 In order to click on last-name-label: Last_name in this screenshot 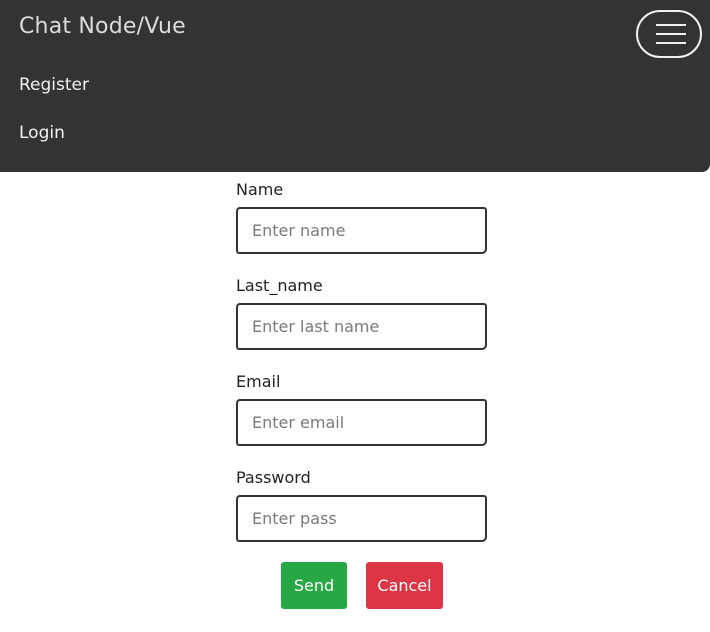, I will do `click(279, 285)`.